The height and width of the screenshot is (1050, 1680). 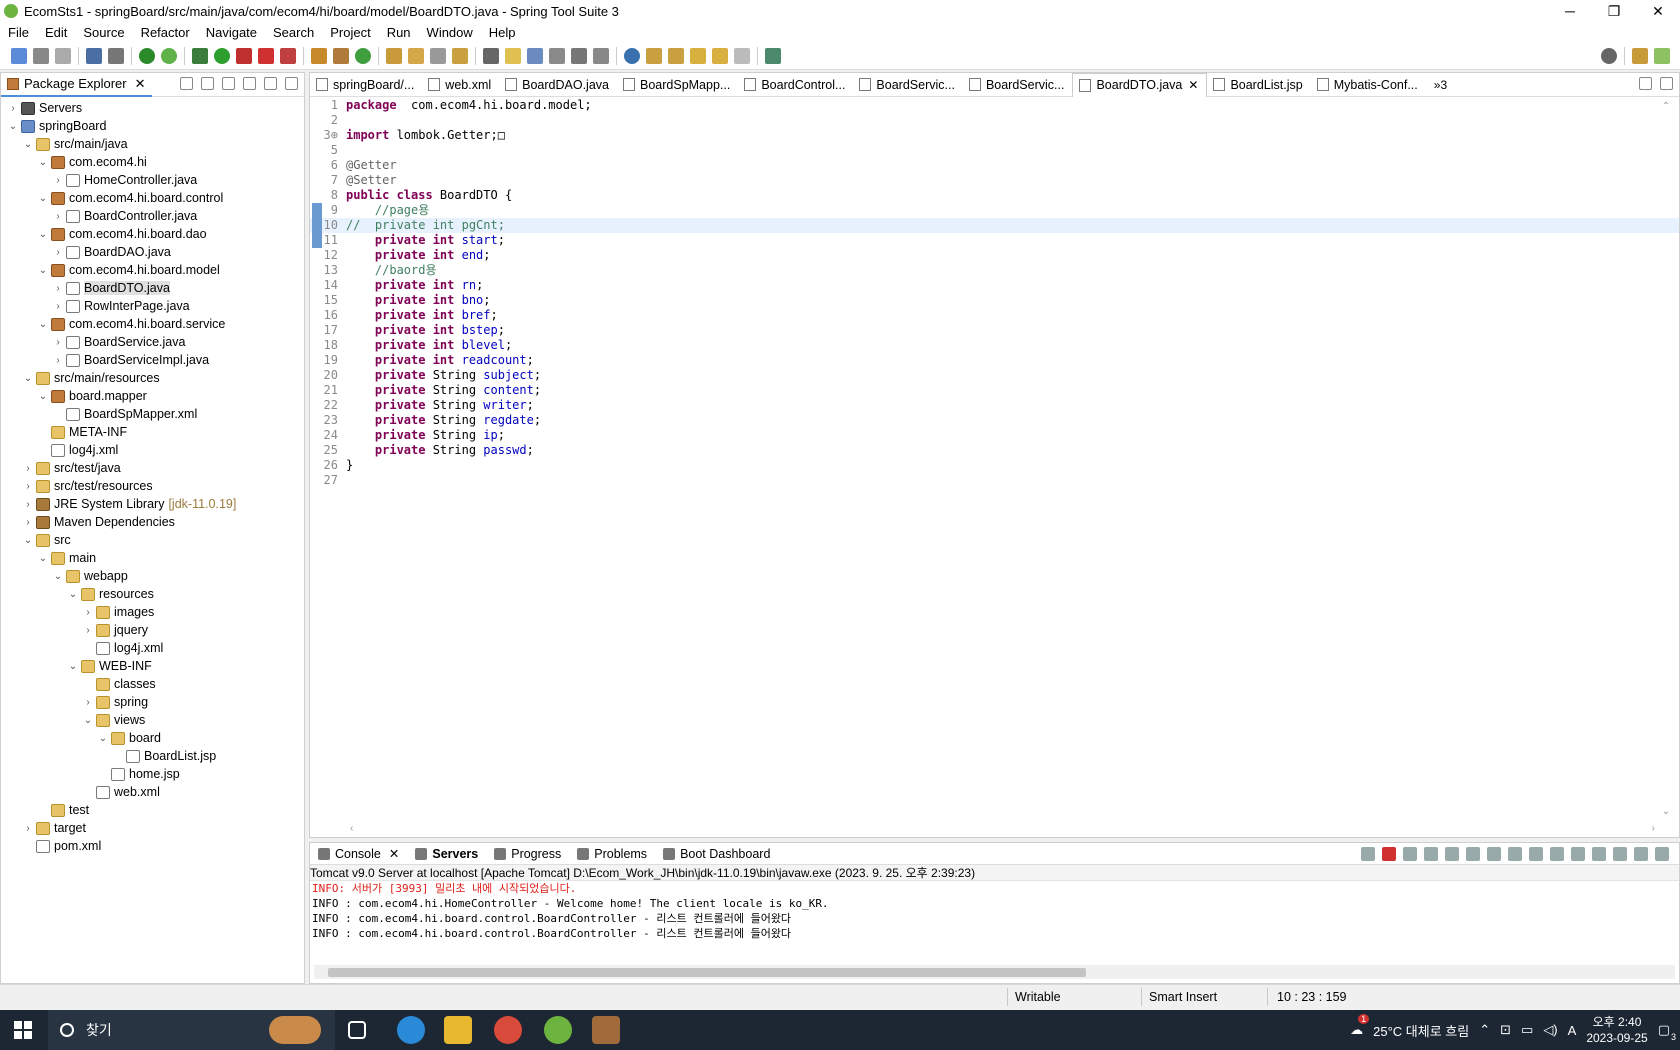 What do you see at coordinates (140, 84) in the screenshot?
I see `close-icon: ✕` at bounding box center [140, 84].